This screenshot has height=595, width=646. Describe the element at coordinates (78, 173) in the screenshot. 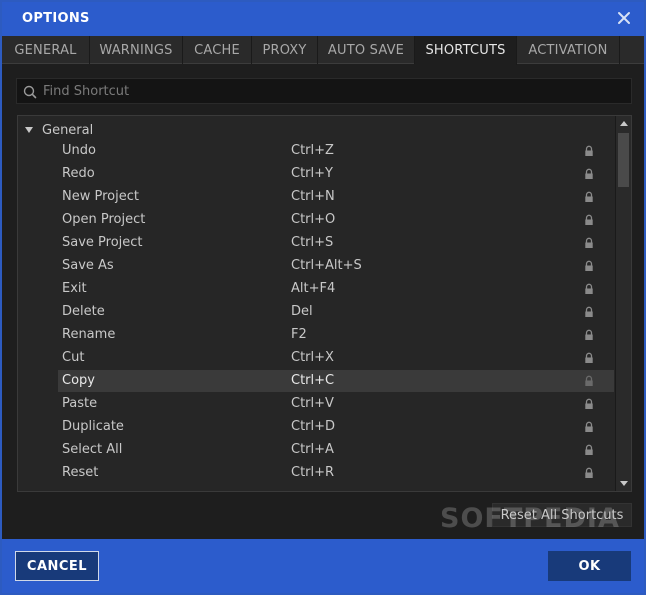

I see `shortcut-name: Redo` at that location.